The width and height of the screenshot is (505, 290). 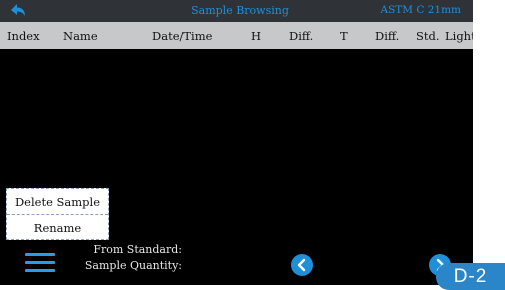 I want to click on context-menu: Delete Sample Rename, so click(x=57, y=214).